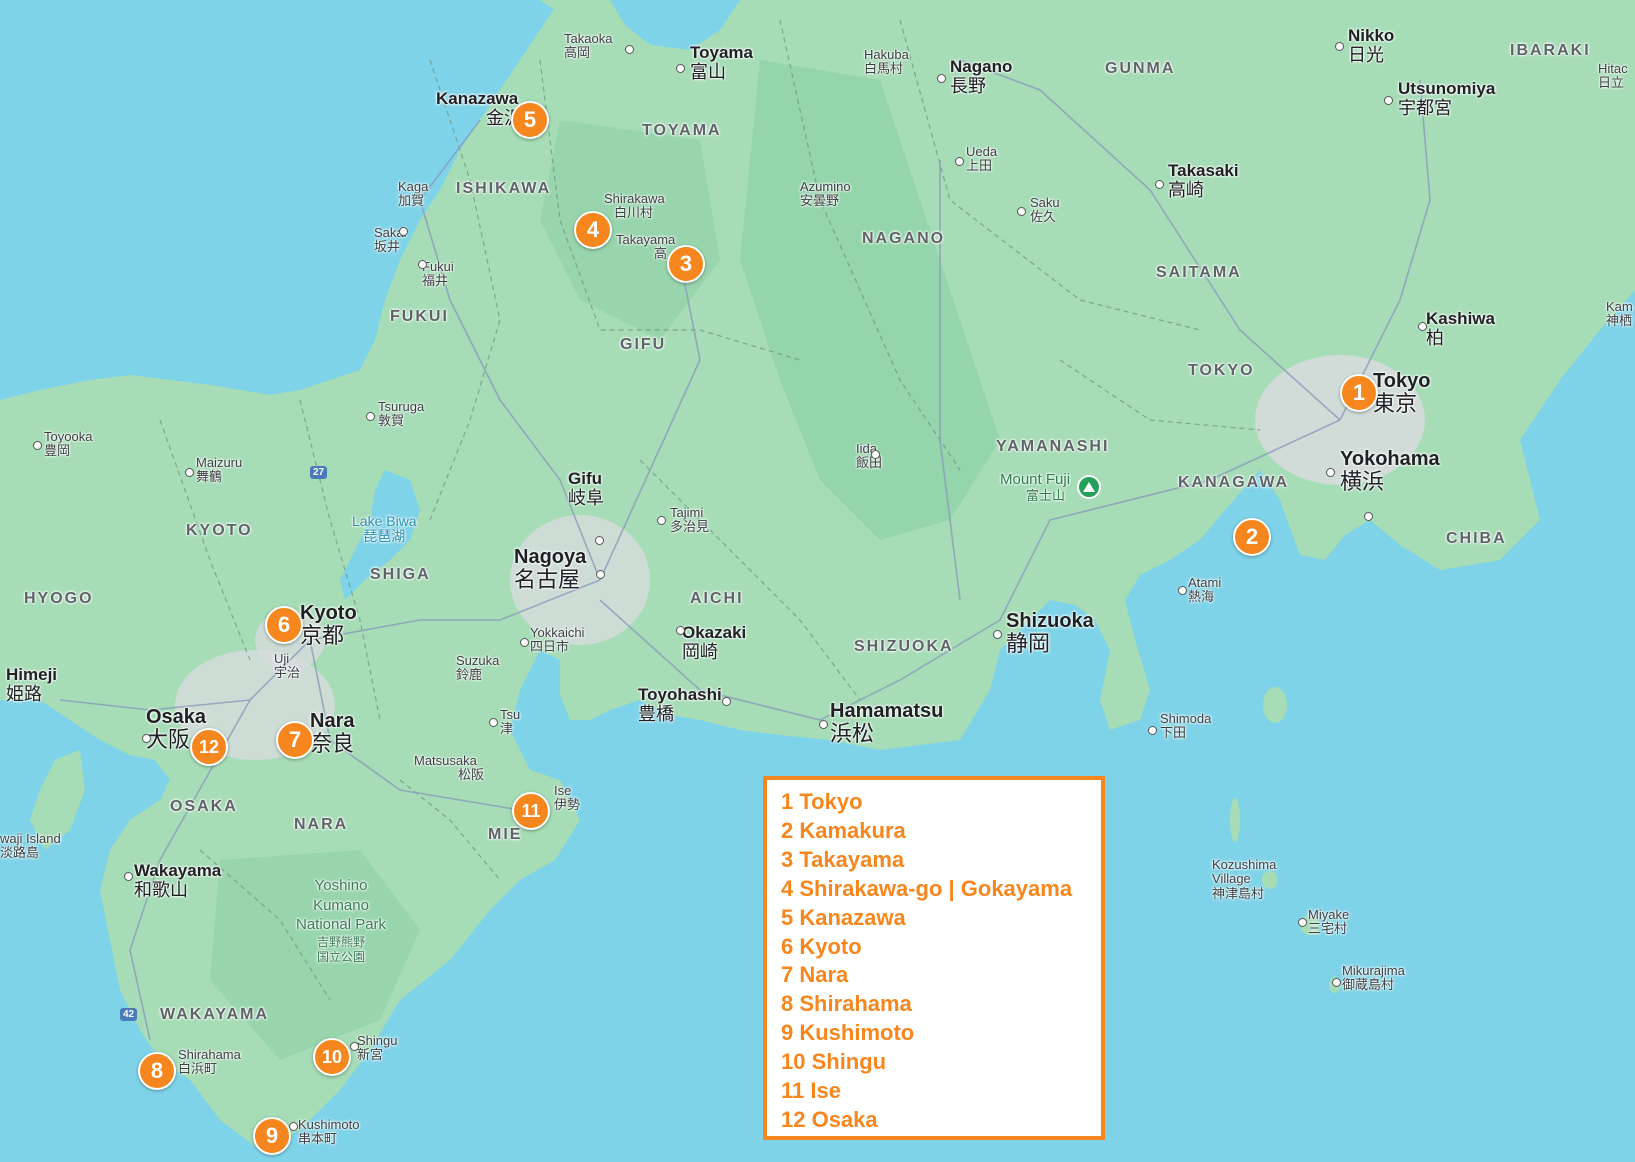 The width and height of the screenshot is (1635, 1162). I want to click on city-label-kashiwa: Kashiwa 柏, so click(1460, 328).